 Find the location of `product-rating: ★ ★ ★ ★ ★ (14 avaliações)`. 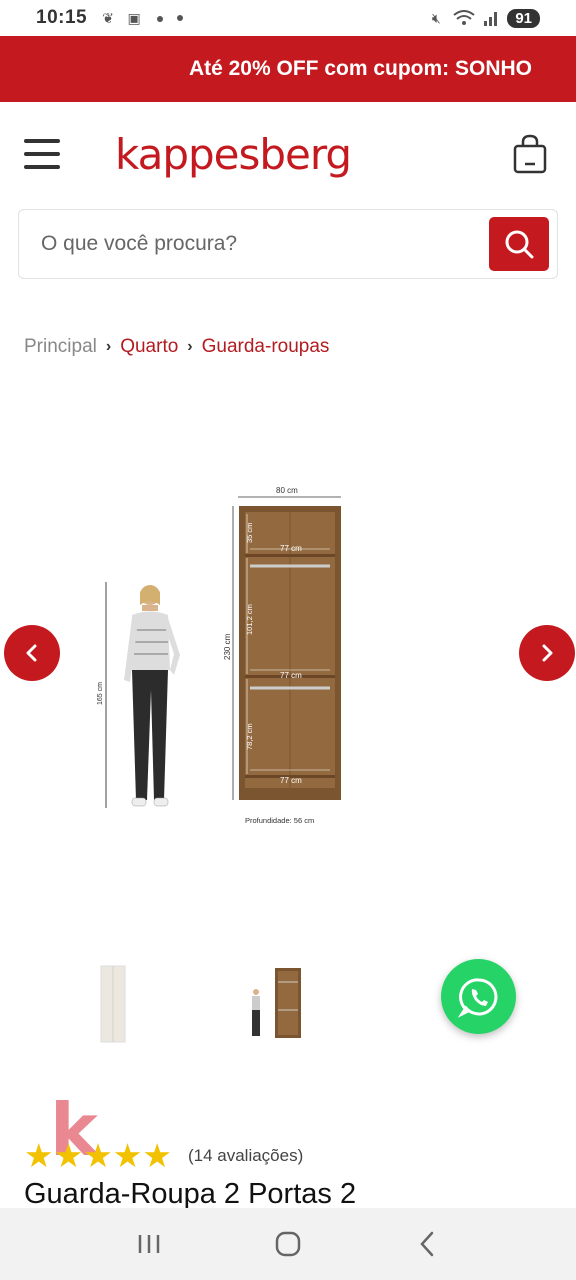

product-rating: ★ ★ ★ ★ ★ (14 avaliações) is located at coordinates (163, 1156).